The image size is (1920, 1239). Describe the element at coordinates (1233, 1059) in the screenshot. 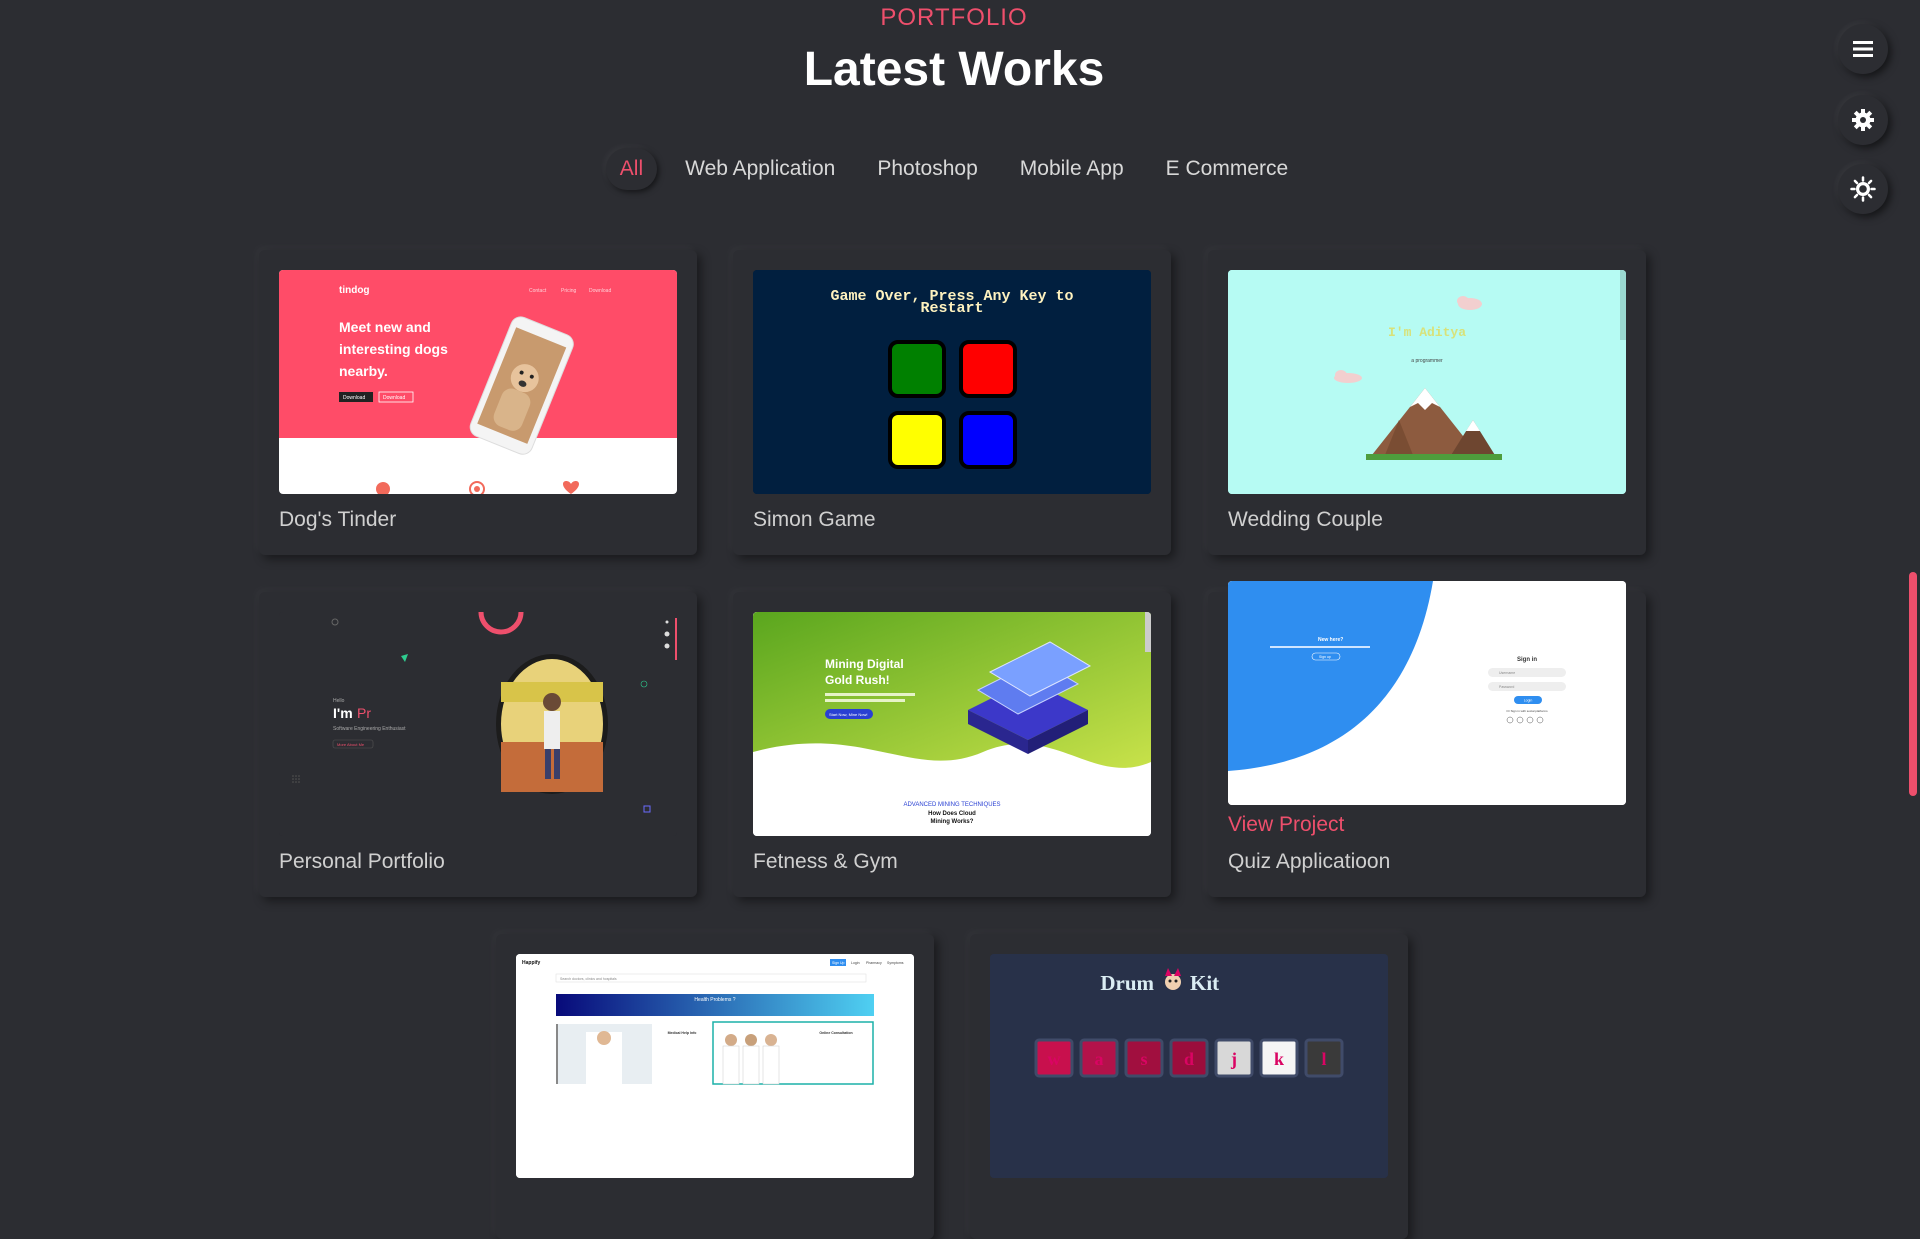

I see `drum-key-label: j` at that location.